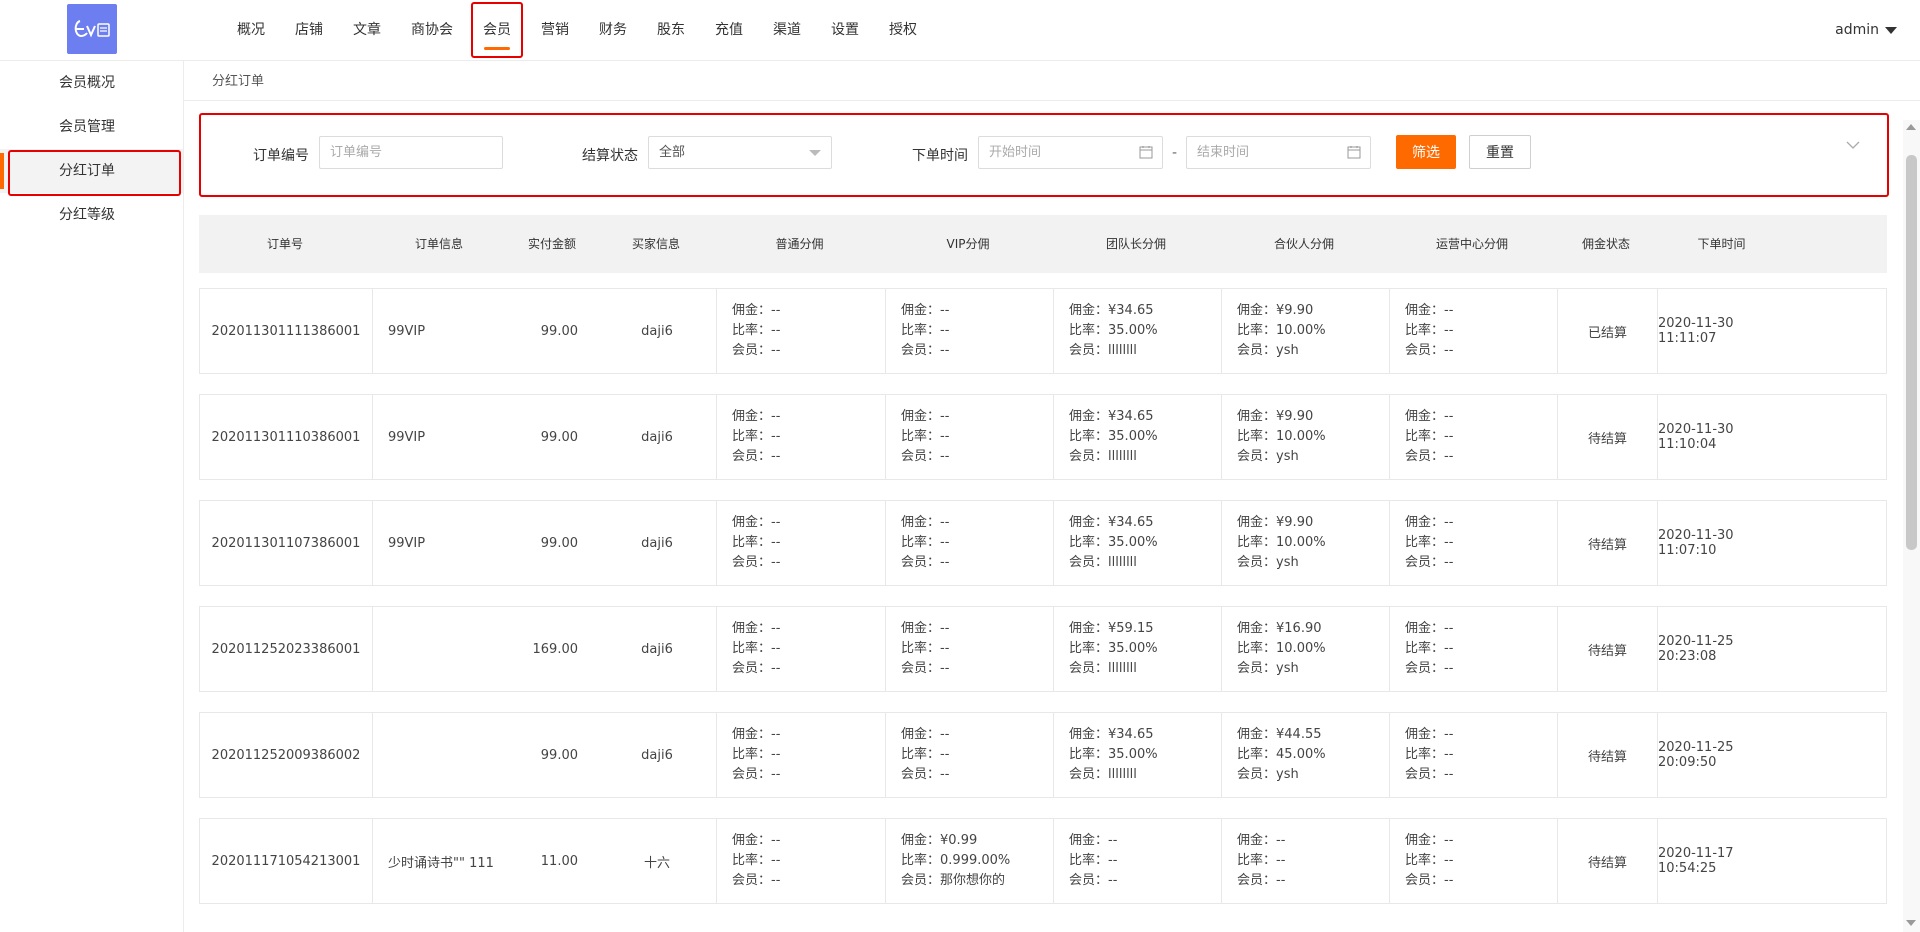 The width and height of the screenshot is (1920, 932). I want to click on nav-item-11: 授权, so click(903, 30).